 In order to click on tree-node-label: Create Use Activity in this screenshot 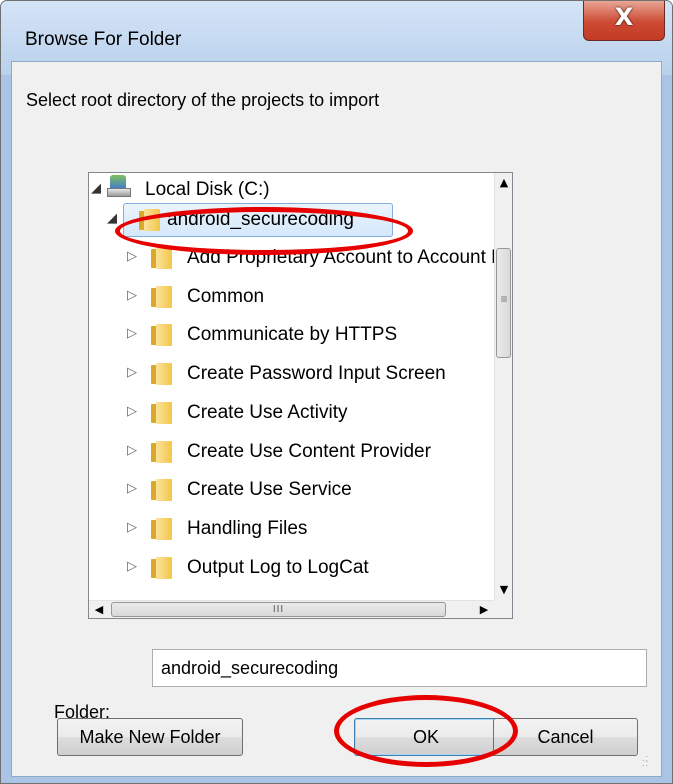, I will do `click(267, 412)`.